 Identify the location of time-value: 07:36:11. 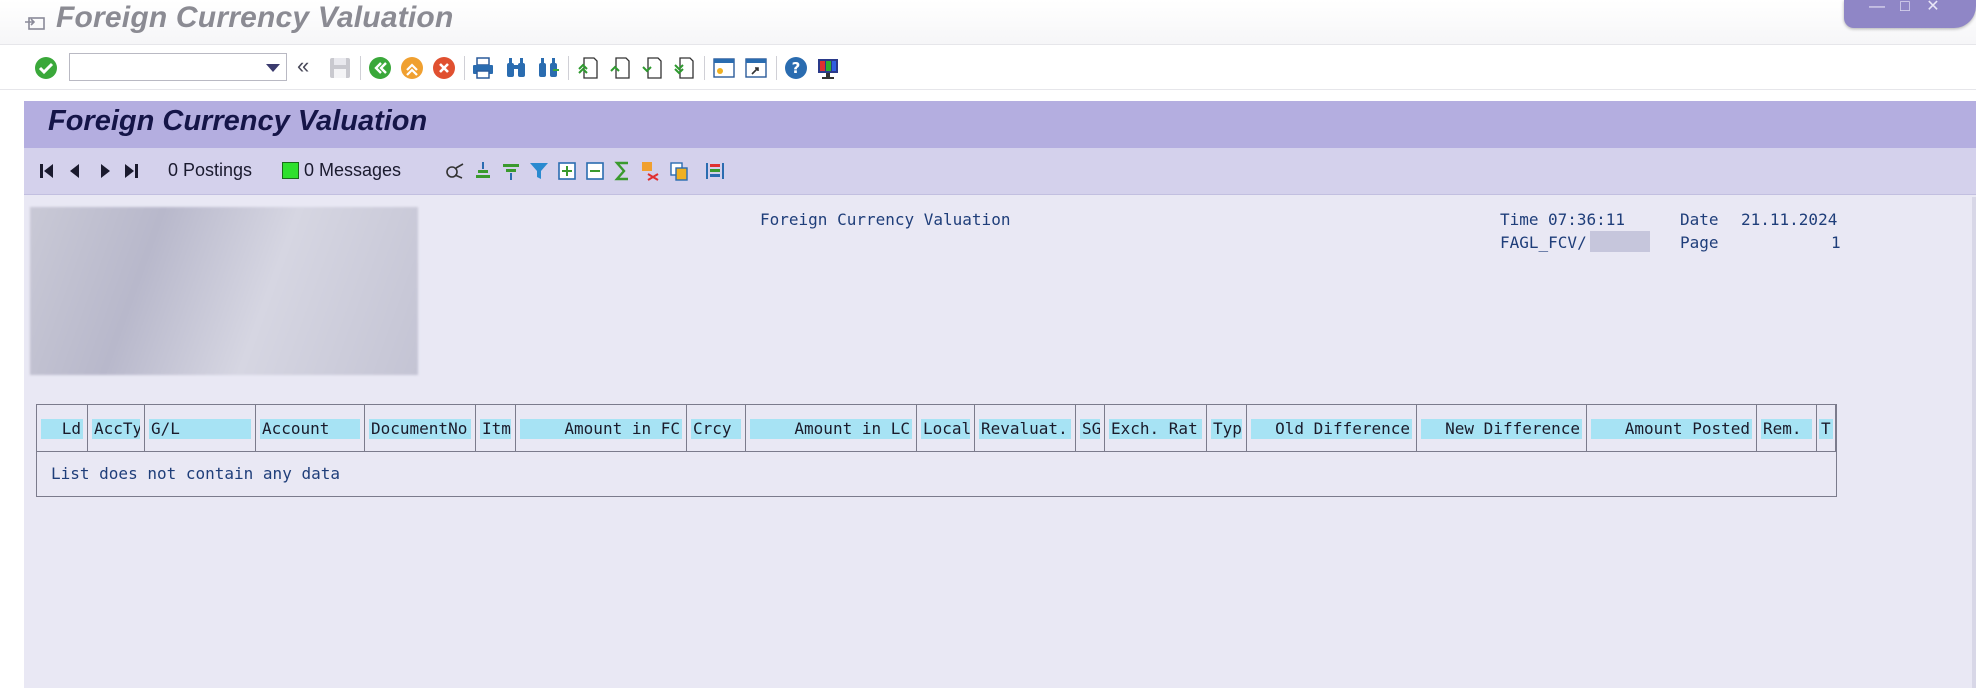
(1587, 219).